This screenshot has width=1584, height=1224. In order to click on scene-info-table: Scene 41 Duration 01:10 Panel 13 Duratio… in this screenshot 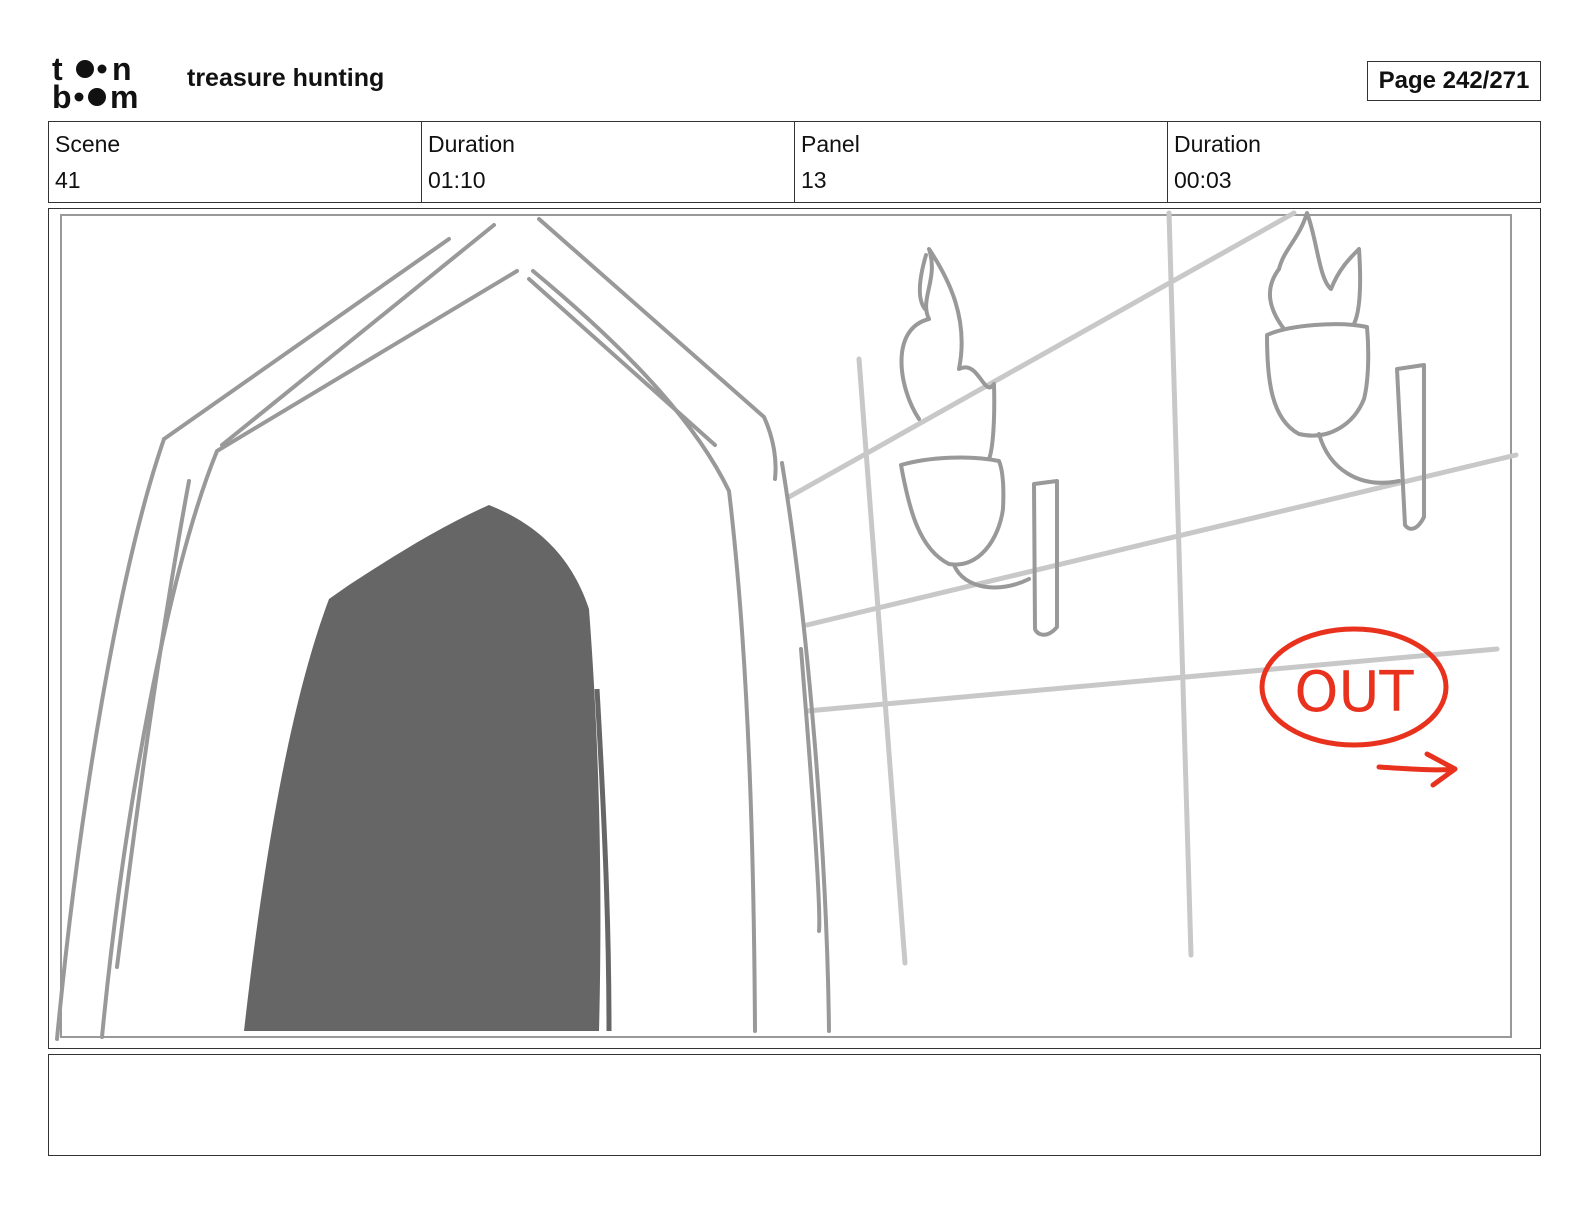, I will do `click(794, 162)`.